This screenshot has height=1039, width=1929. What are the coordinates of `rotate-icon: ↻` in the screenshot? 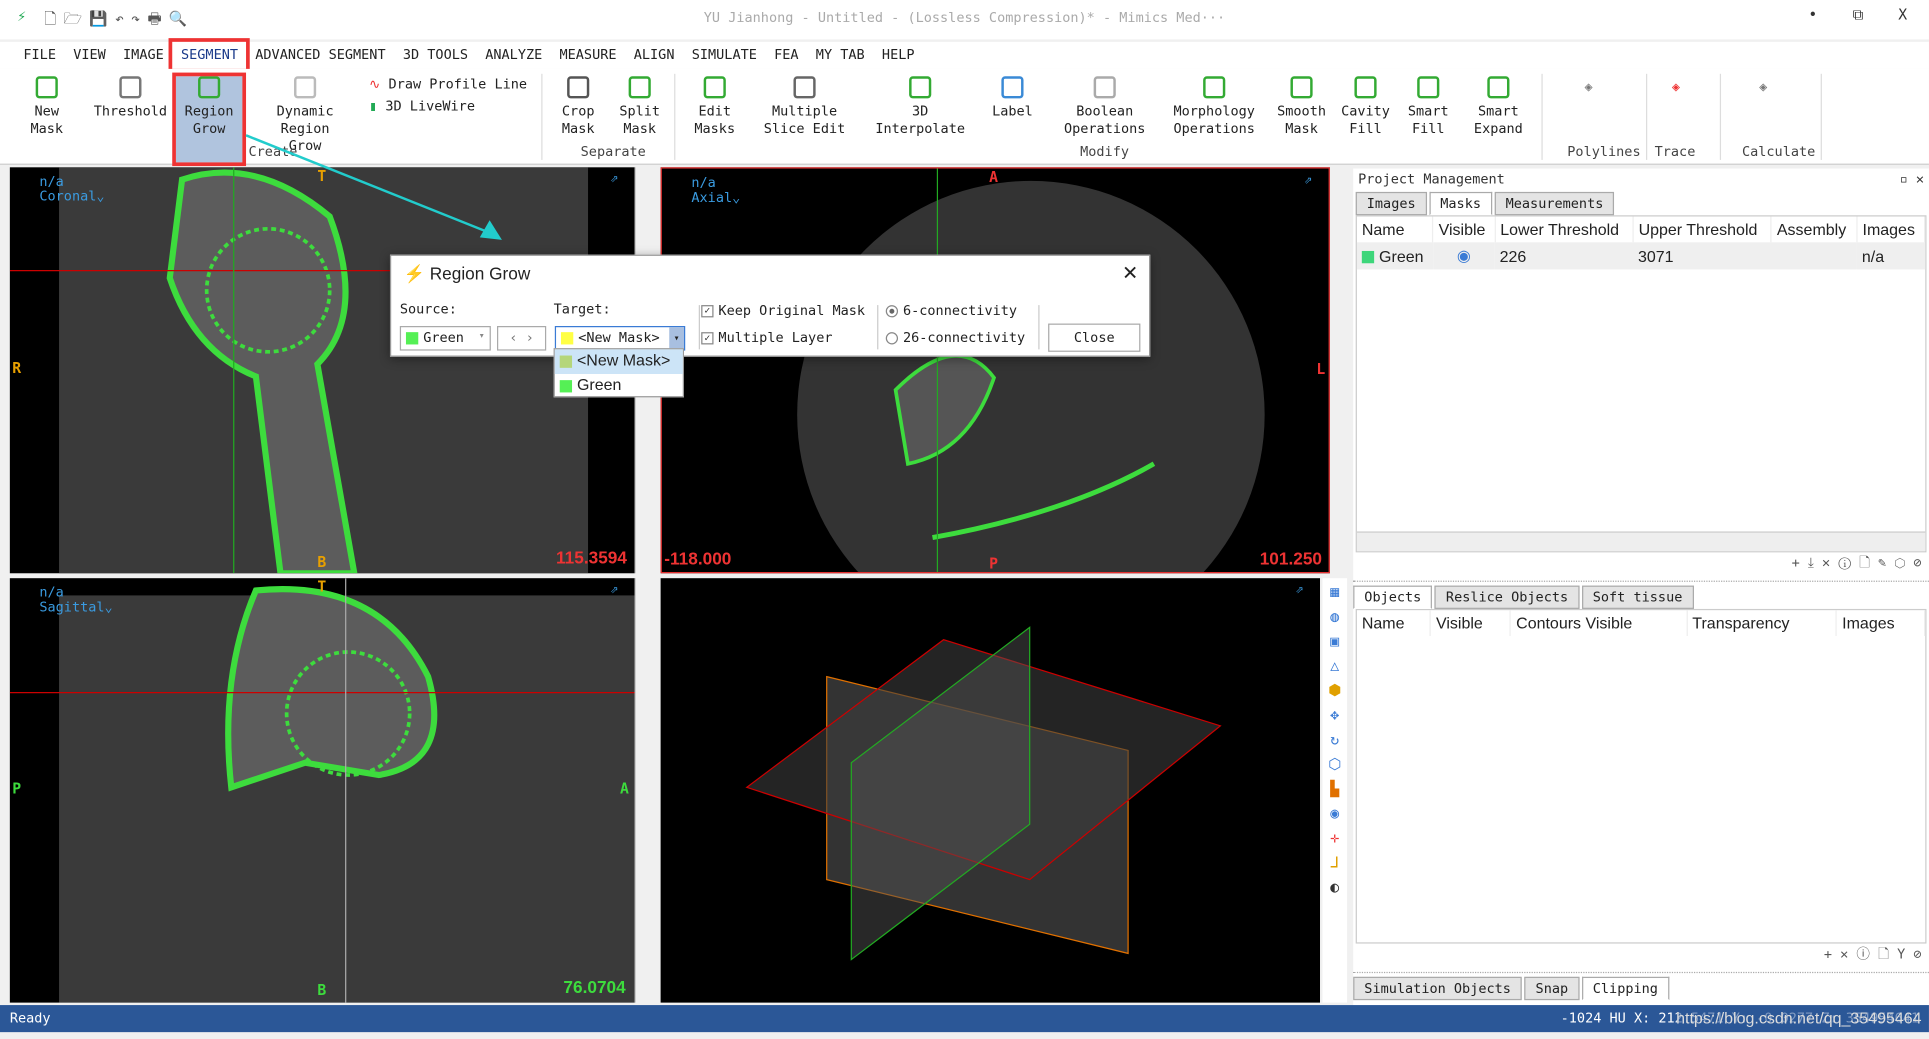 It's located at (1334, 739).